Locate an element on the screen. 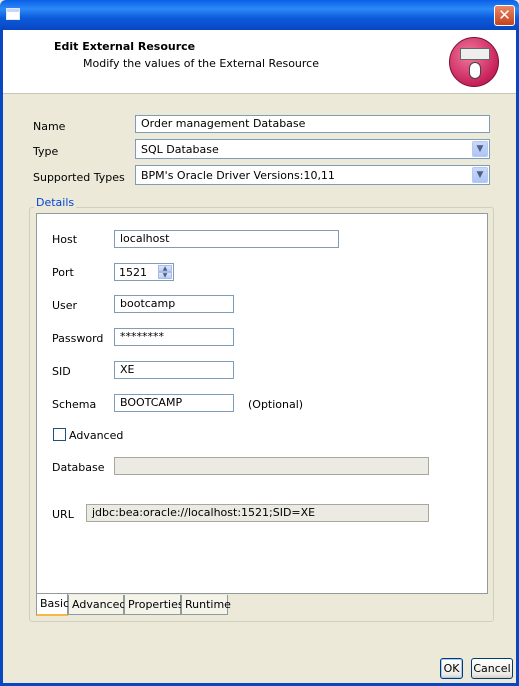 Image resolution: width=519 pixels, height=686 pixels. advanced-checkbox is located at coordinates (59, 434).